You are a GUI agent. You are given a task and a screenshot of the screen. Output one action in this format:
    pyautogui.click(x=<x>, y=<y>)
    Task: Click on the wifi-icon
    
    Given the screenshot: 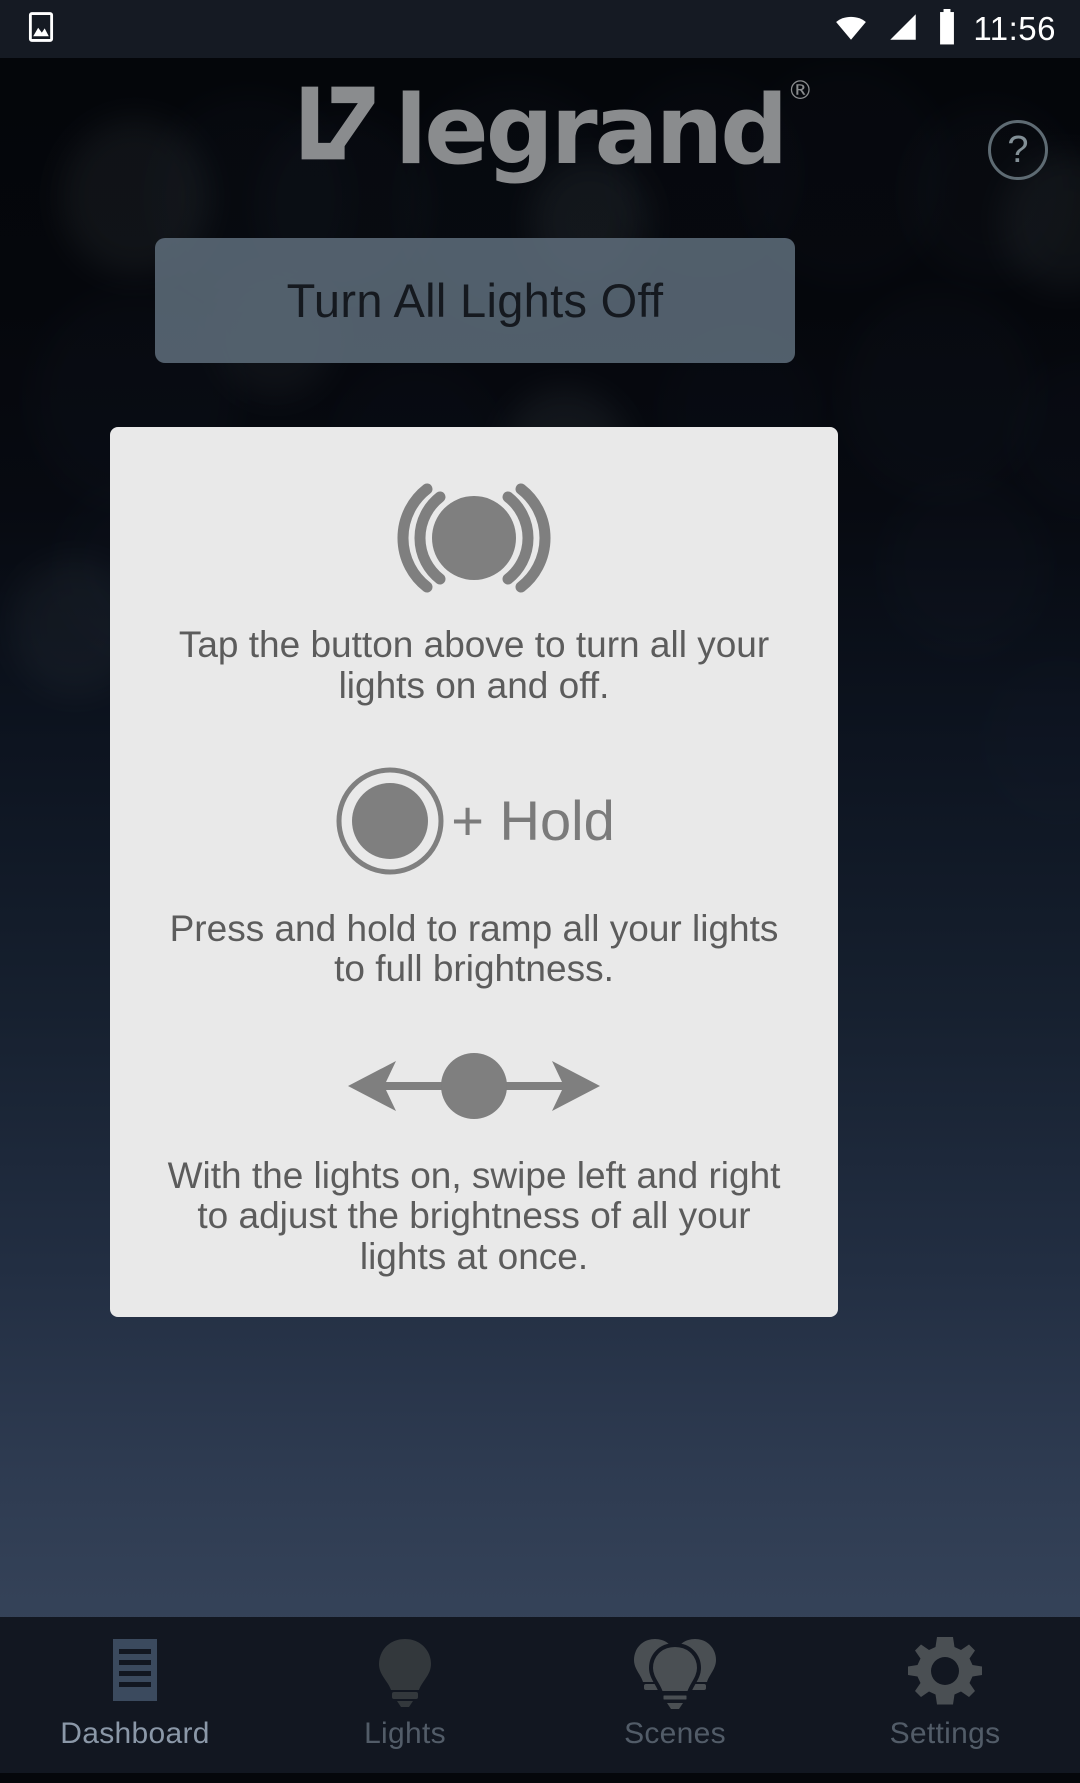 What is the action you would take?
    pyautogui.click(x=851, y=29)
    